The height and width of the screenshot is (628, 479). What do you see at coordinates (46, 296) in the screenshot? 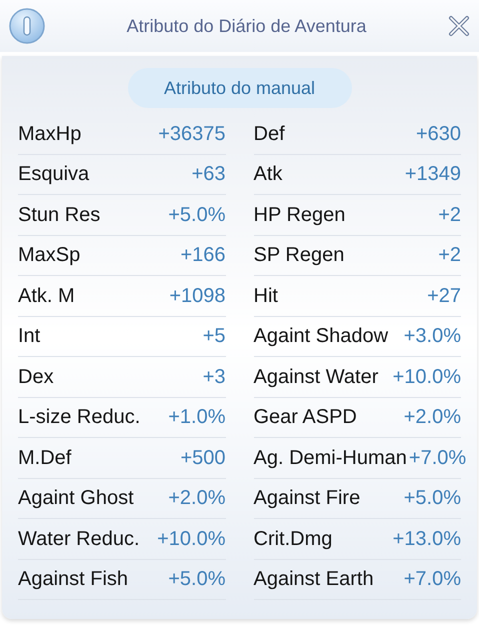
I see `attribute-label: Atk. M` at bounding box center [46, 296].